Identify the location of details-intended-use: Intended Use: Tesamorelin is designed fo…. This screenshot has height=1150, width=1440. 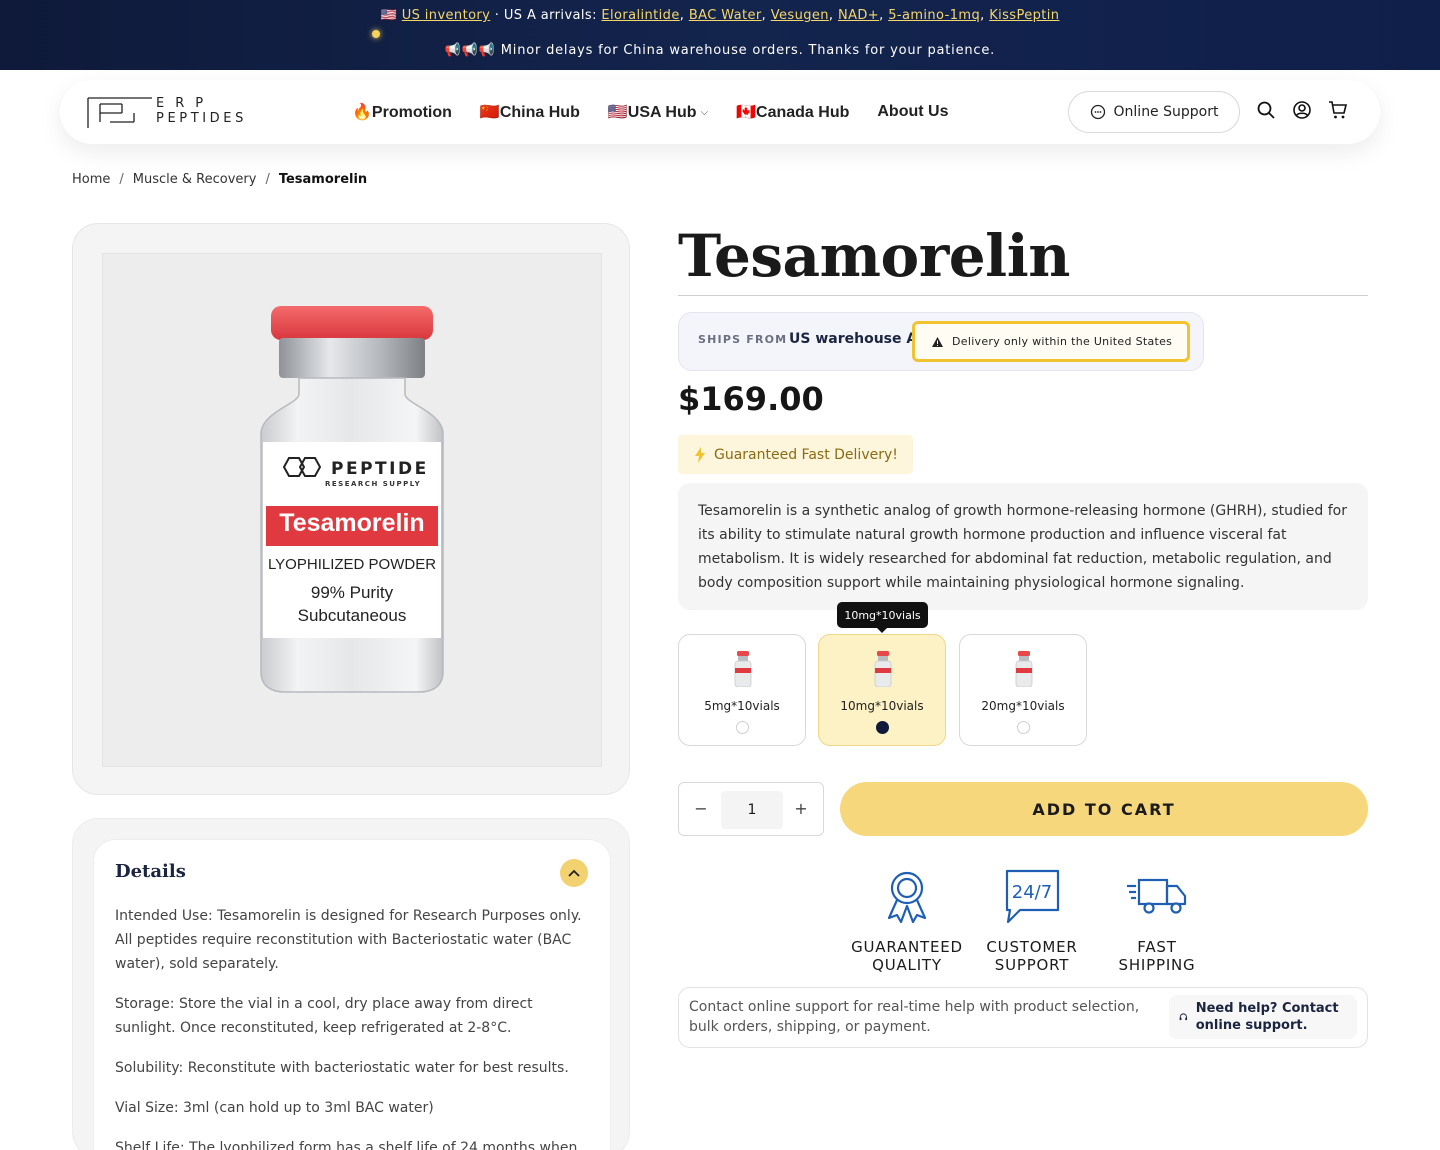
(348, 940).